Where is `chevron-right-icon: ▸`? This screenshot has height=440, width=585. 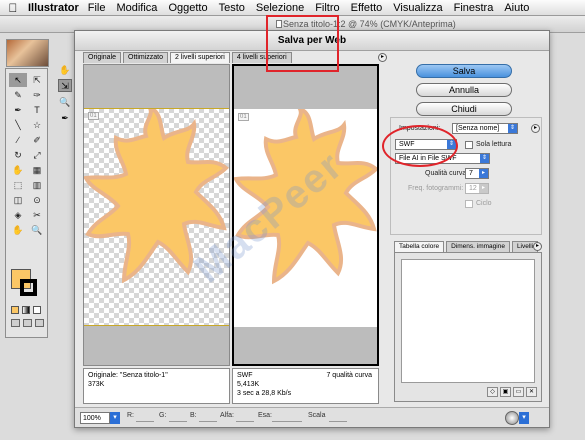
chevron-right-icon: ▸ is located at coordinates (483, 188).